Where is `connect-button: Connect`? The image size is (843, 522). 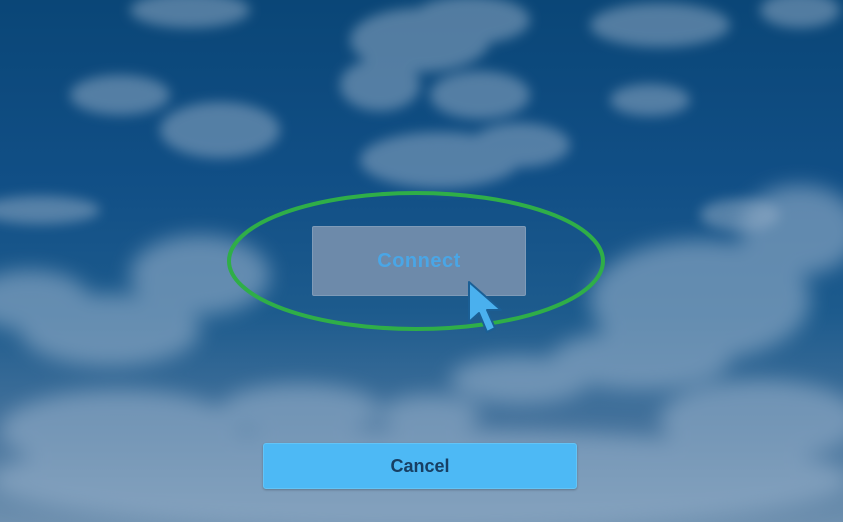 connect-button: Connect is located at coordinates (419, 261).